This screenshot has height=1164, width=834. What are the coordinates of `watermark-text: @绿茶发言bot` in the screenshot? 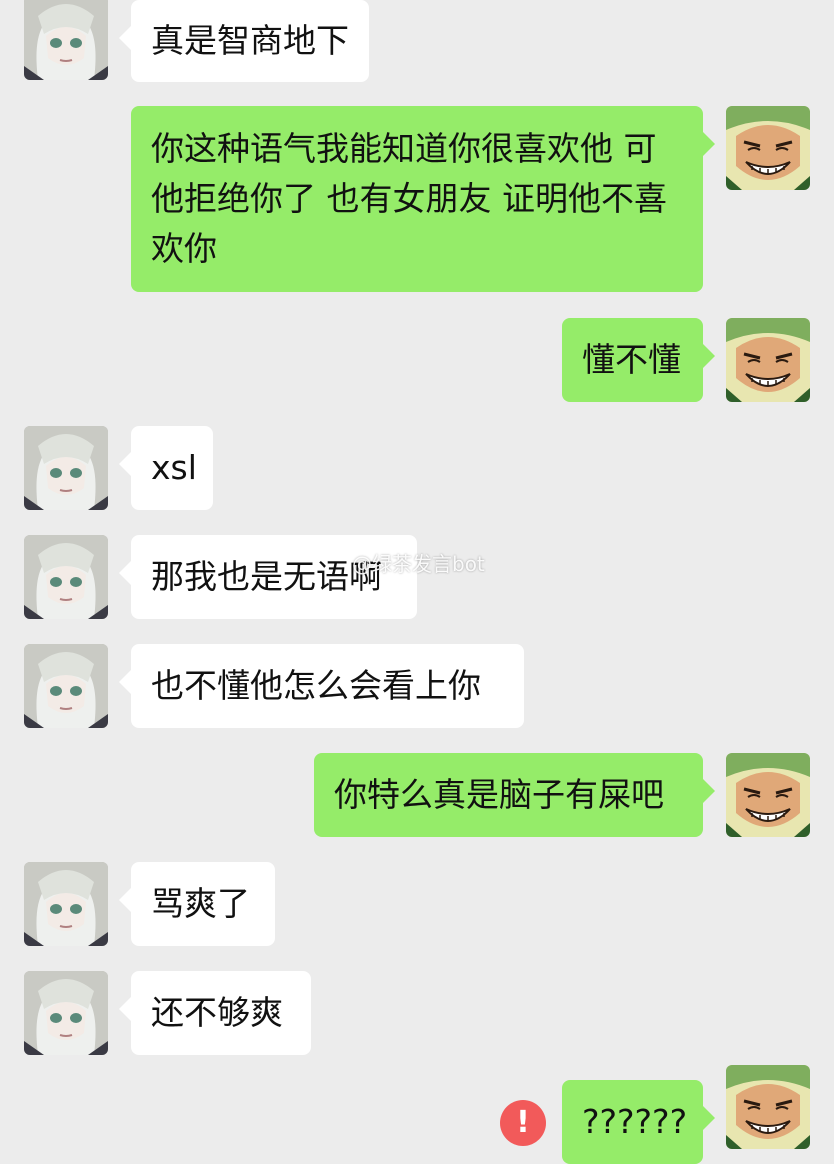 It's located at (418, 564).